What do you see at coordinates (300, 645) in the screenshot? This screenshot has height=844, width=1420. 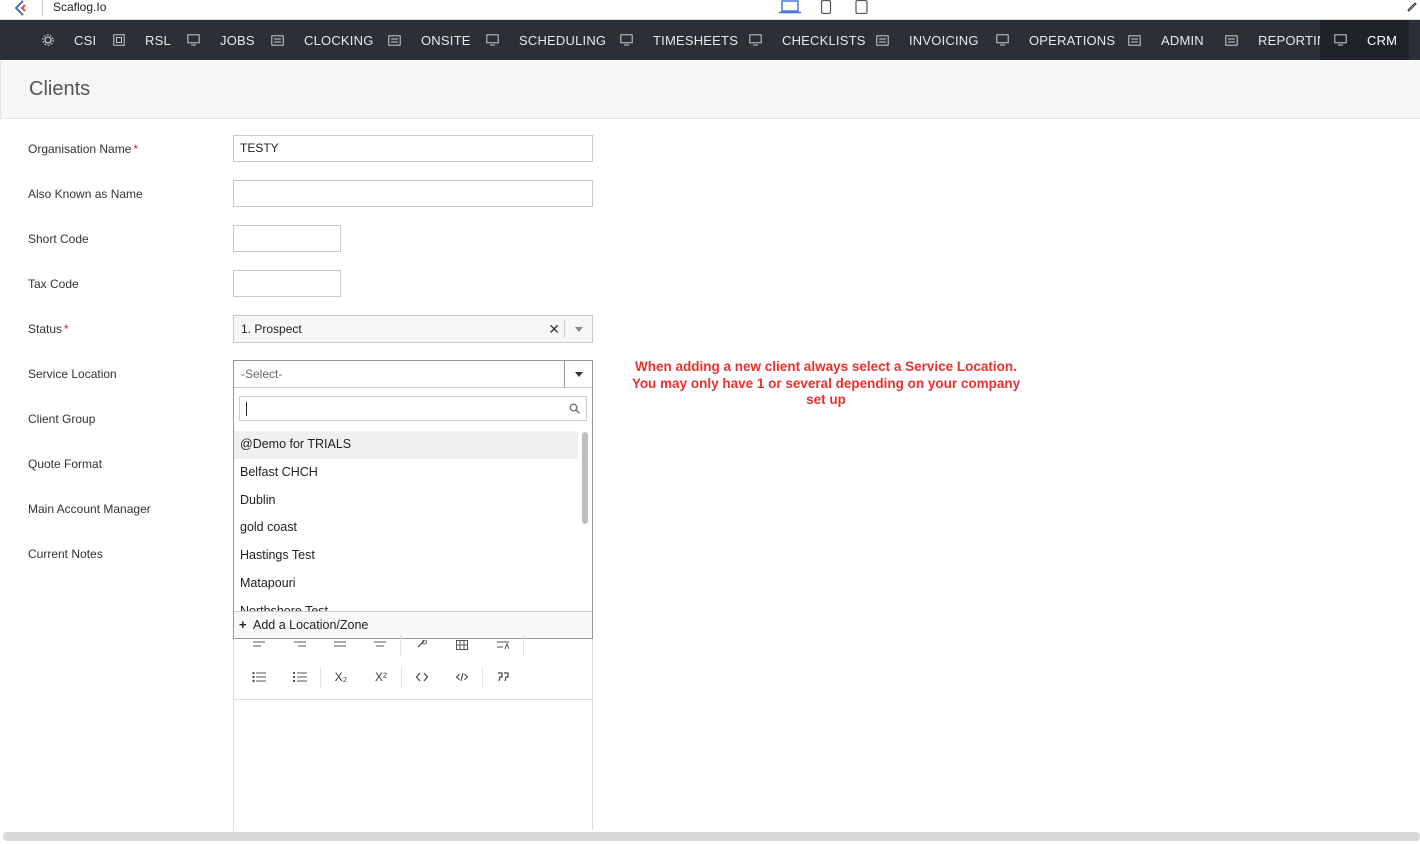 I see `align-right-icon` at bounding box center [300, 645].